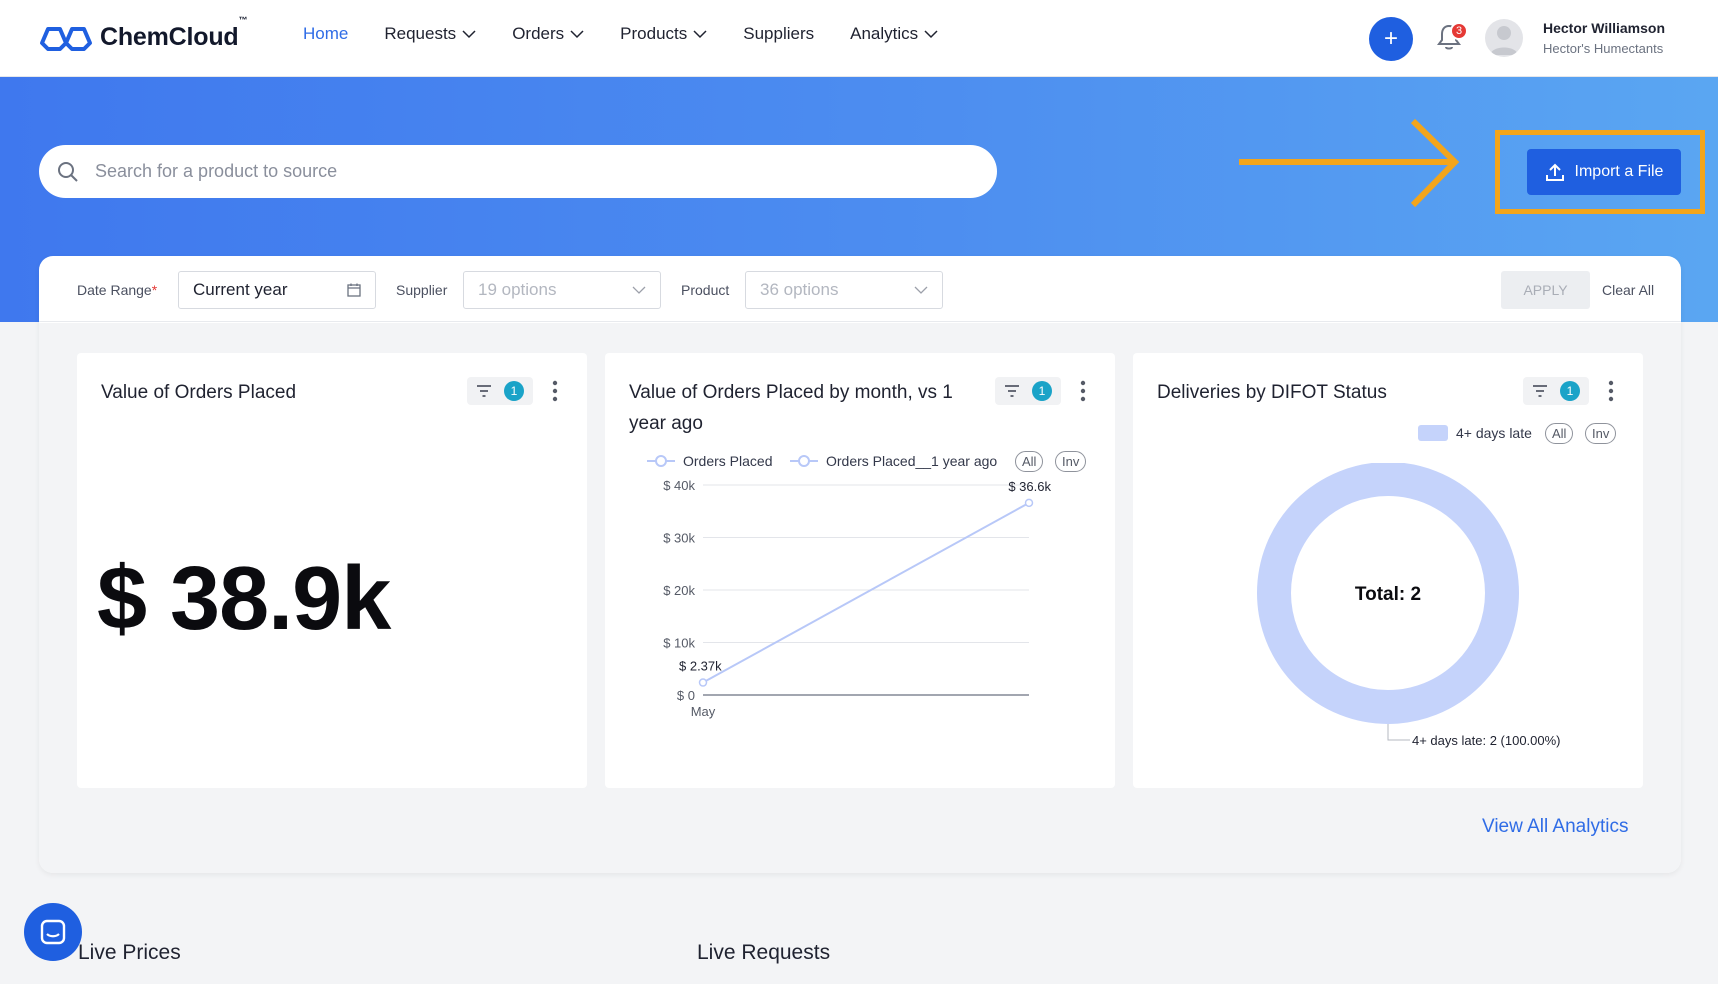 This screenshot has width=1718, height=984. What do you see at coordinates (1409, 605) in the screenshot?
I see `difot-donut-chart: Total: 2 4+ days late: 2 (100.00%)` at bounding box center [1409, 605].